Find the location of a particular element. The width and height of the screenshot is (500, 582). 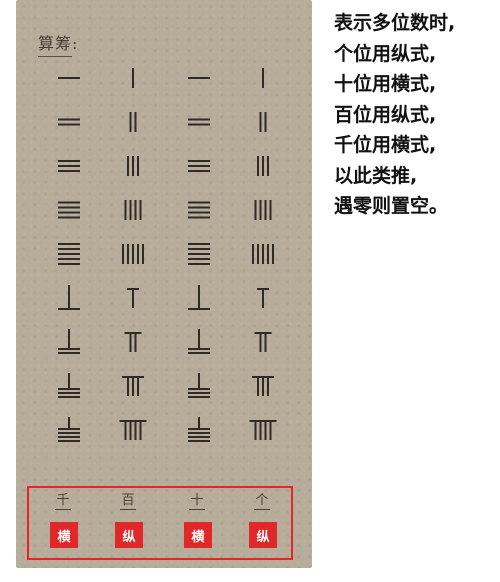

rule-line: 百位用纵式, is located at coordinates (385, 114).